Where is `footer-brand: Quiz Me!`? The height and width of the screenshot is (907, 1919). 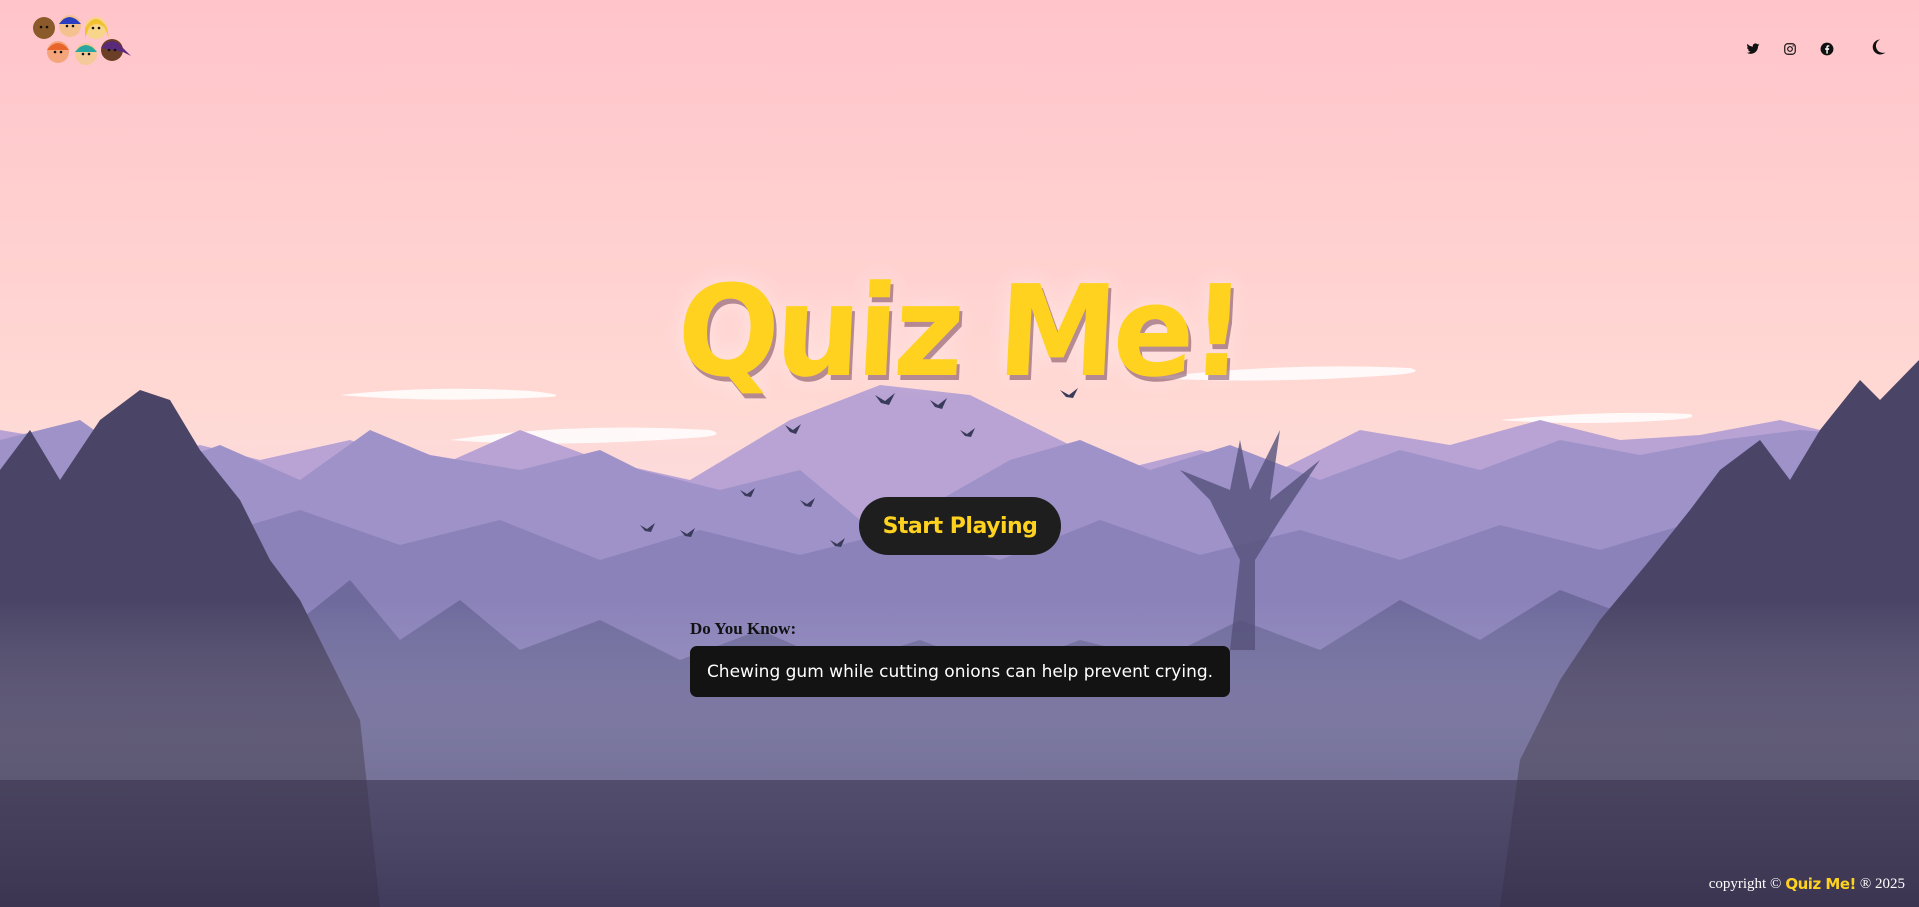 footer-brand: Quiz Me! is located at coordinates (1820, 884).